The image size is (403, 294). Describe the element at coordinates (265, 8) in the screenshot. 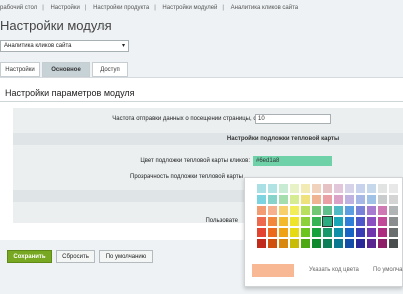

I see `breadcrumb-item: Аналитика кликов сайта` at that location.